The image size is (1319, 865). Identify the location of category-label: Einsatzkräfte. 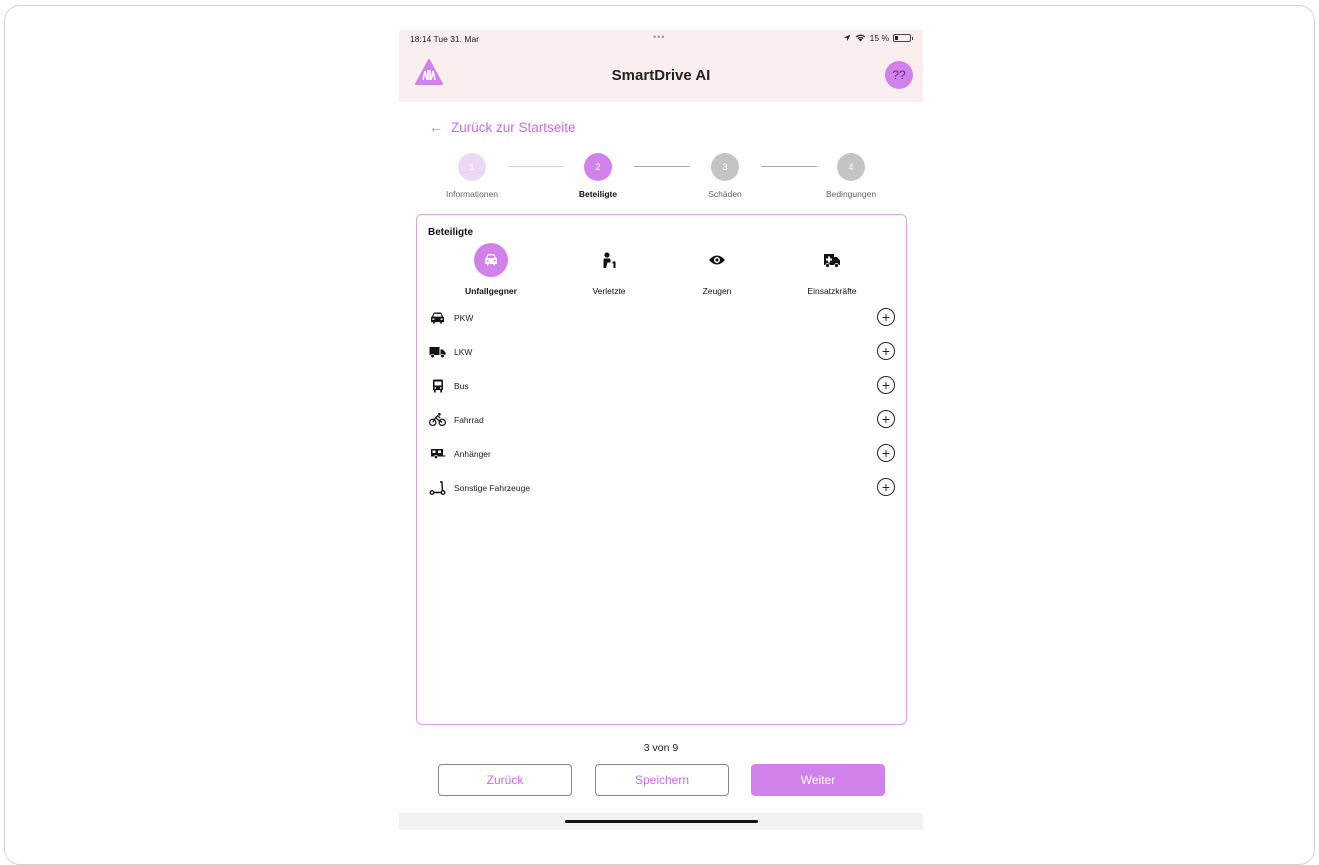
(832, 291).